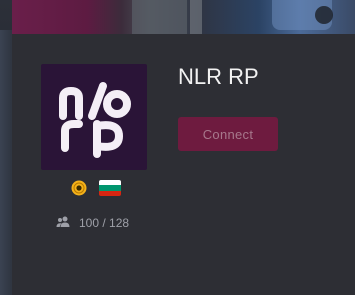  Describe the element at coordinates (218, 76) in the screenshot. I see `server-name: NLR RP` at that location.